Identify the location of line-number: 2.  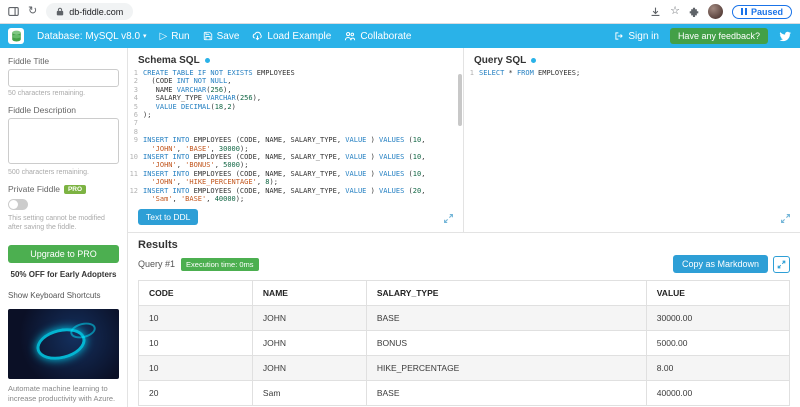
(135, 81).